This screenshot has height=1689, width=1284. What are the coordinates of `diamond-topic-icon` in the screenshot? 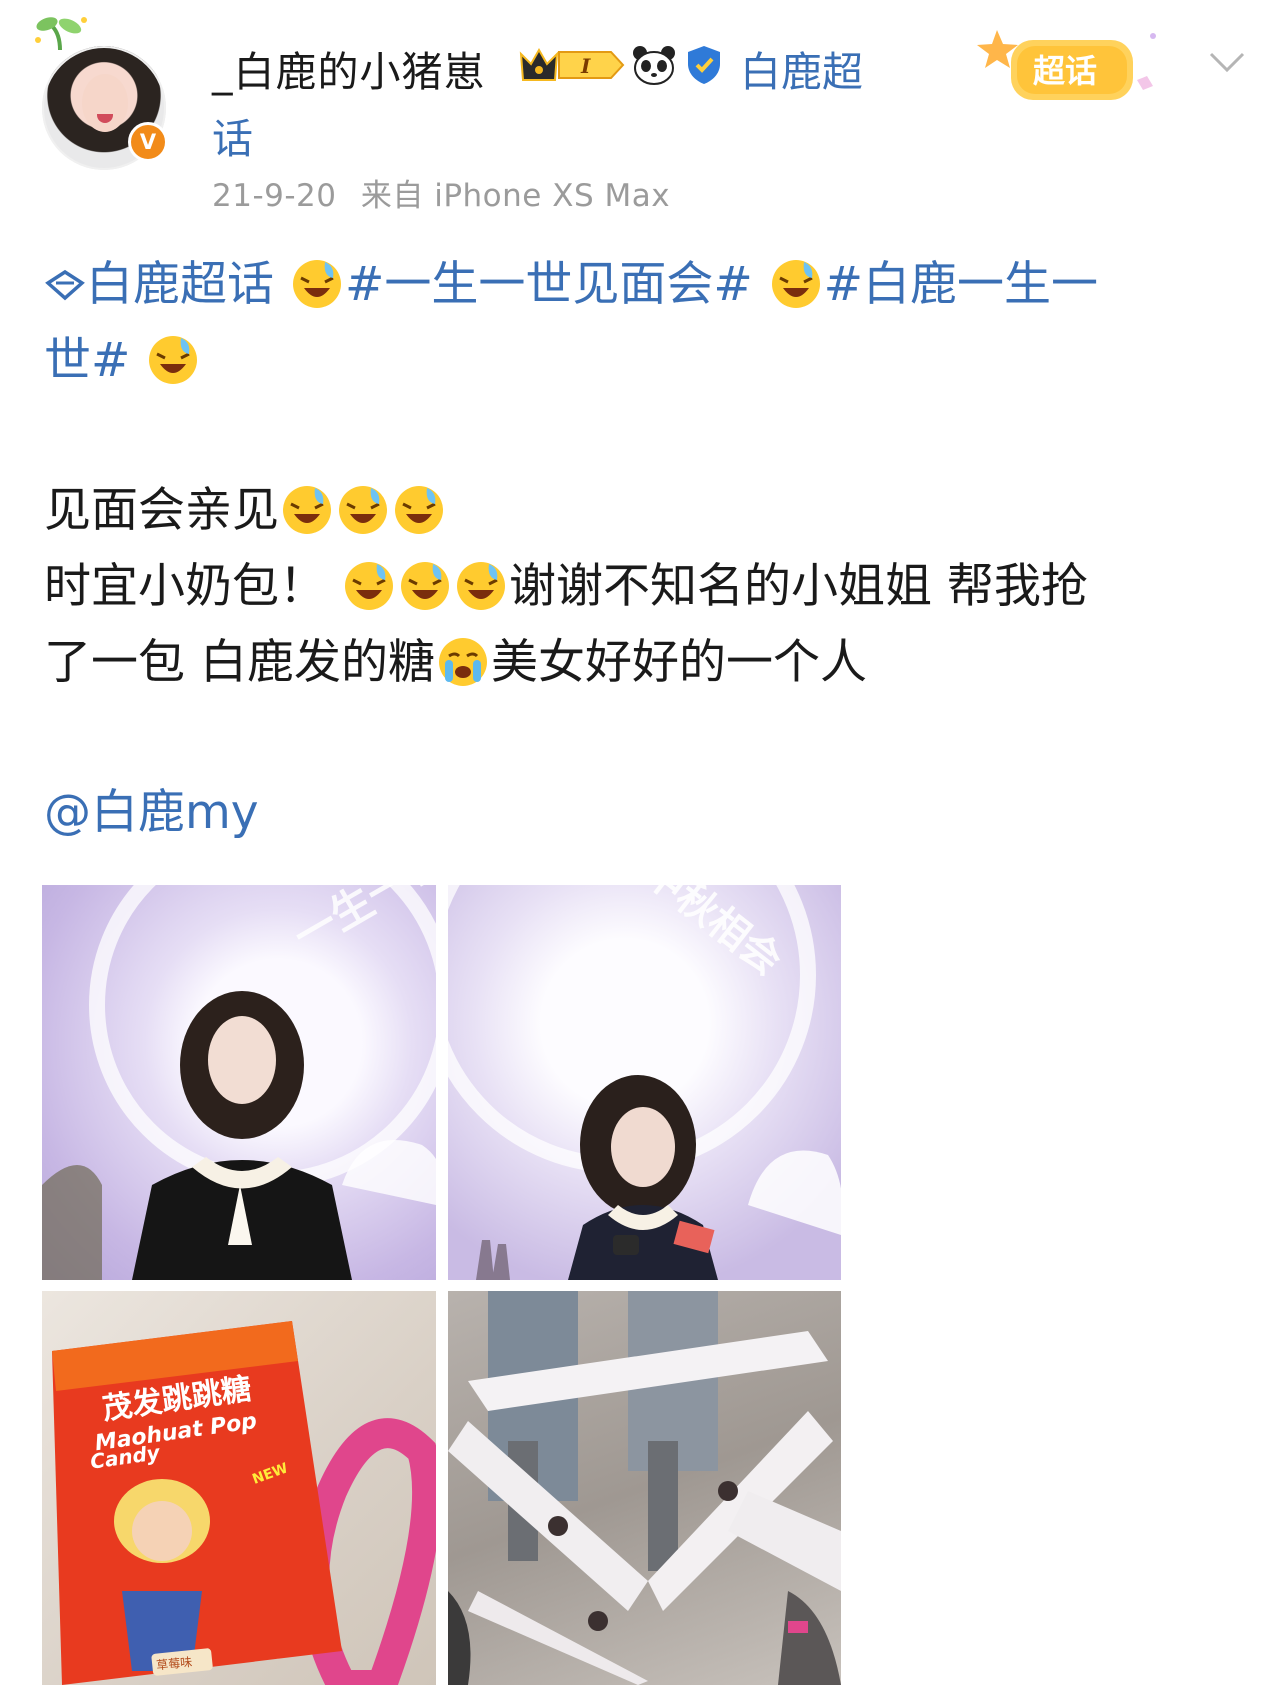 It's located at (65, 285).